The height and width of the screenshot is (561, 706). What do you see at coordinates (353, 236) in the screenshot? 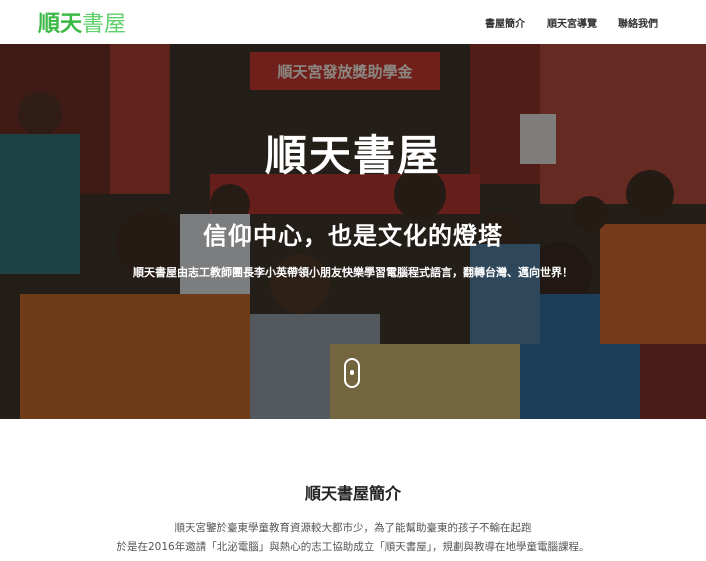
I see `hero-subtitle: 信仰中心，也是文化的燈塔` at bounding box center [353, 236].